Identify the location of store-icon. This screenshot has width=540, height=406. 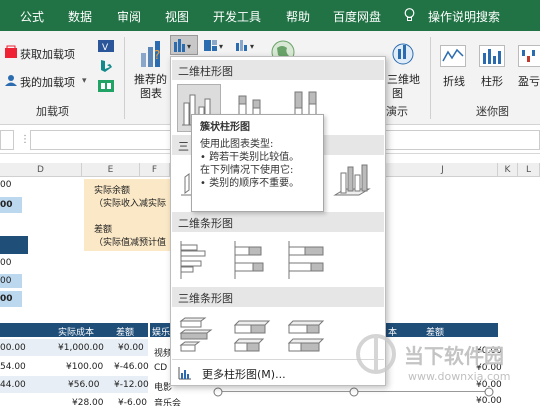
(11, 51).